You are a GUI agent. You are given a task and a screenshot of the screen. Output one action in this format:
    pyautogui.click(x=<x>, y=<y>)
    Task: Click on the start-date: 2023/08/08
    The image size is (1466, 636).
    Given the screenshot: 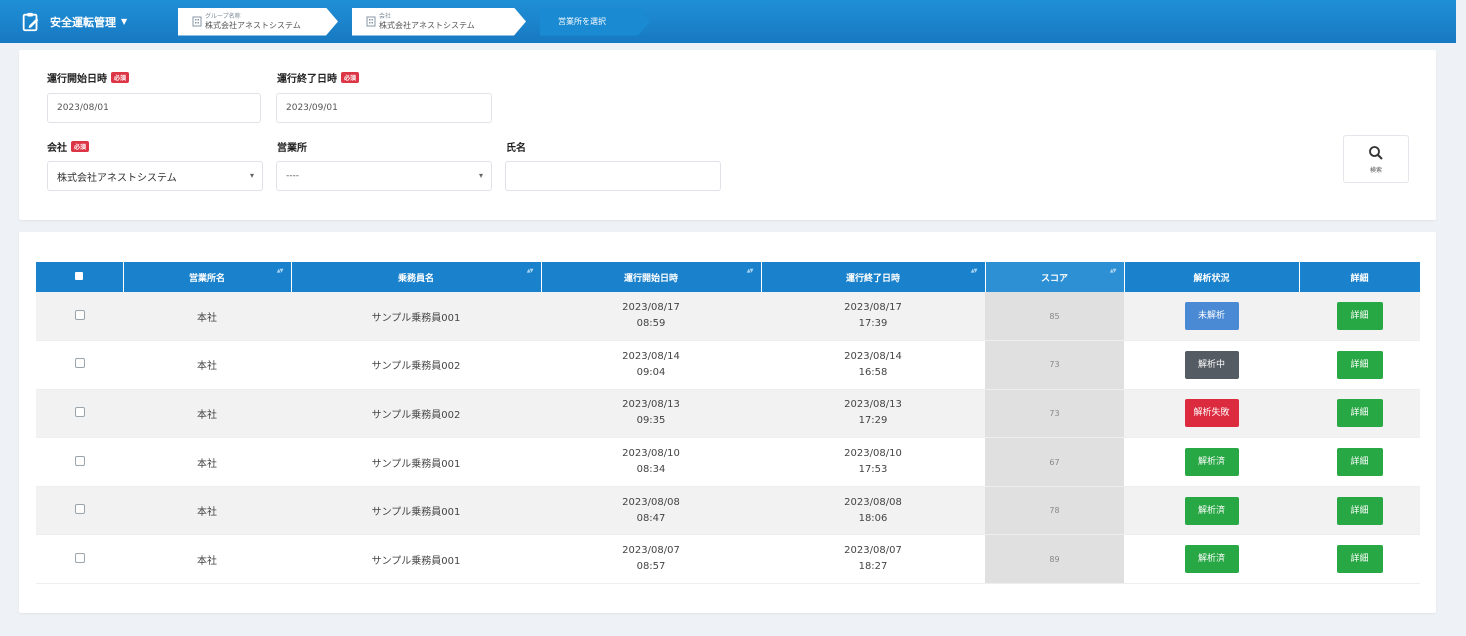 What is the action you would take?
    pyautogui.click(x=651, y=502)
    